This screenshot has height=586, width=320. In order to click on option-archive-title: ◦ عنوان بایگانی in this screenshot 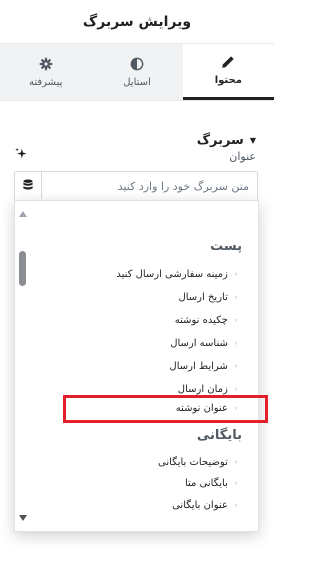, I will do `click(205, 505)`.